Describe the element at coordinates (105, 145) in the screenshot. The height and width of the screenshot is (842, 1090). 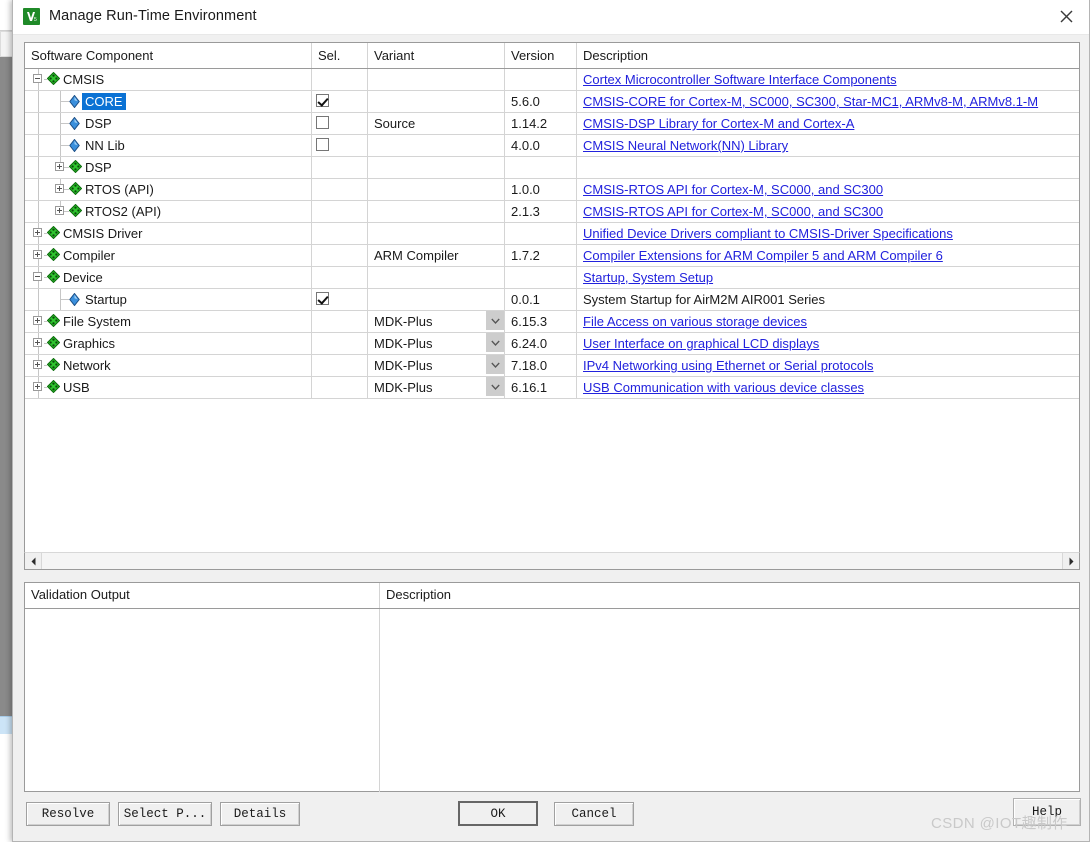
I see `component-label: NN Lib` at that location.